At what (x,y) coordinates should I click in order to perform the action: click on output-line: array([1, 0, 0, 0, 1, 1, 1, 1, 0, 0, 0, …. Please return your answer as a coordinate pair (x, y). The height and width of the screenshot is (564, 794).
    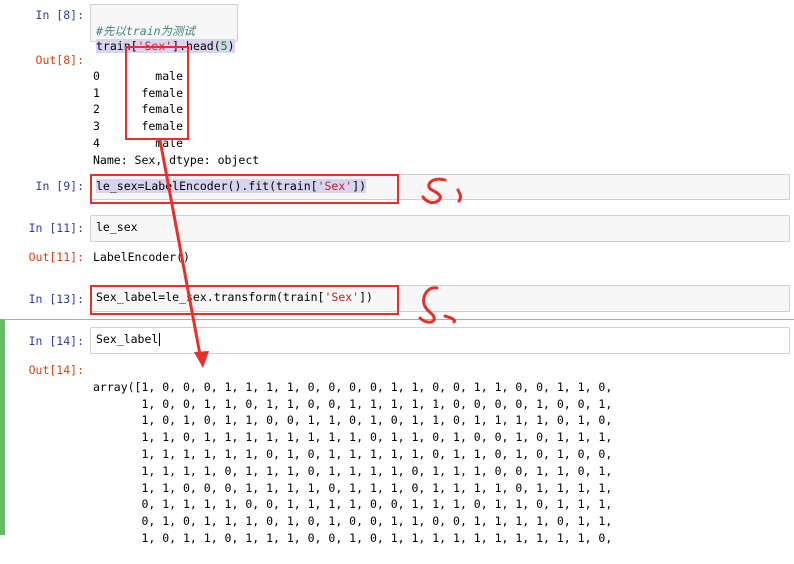
    Looking at the image, I should click on (353, 386).